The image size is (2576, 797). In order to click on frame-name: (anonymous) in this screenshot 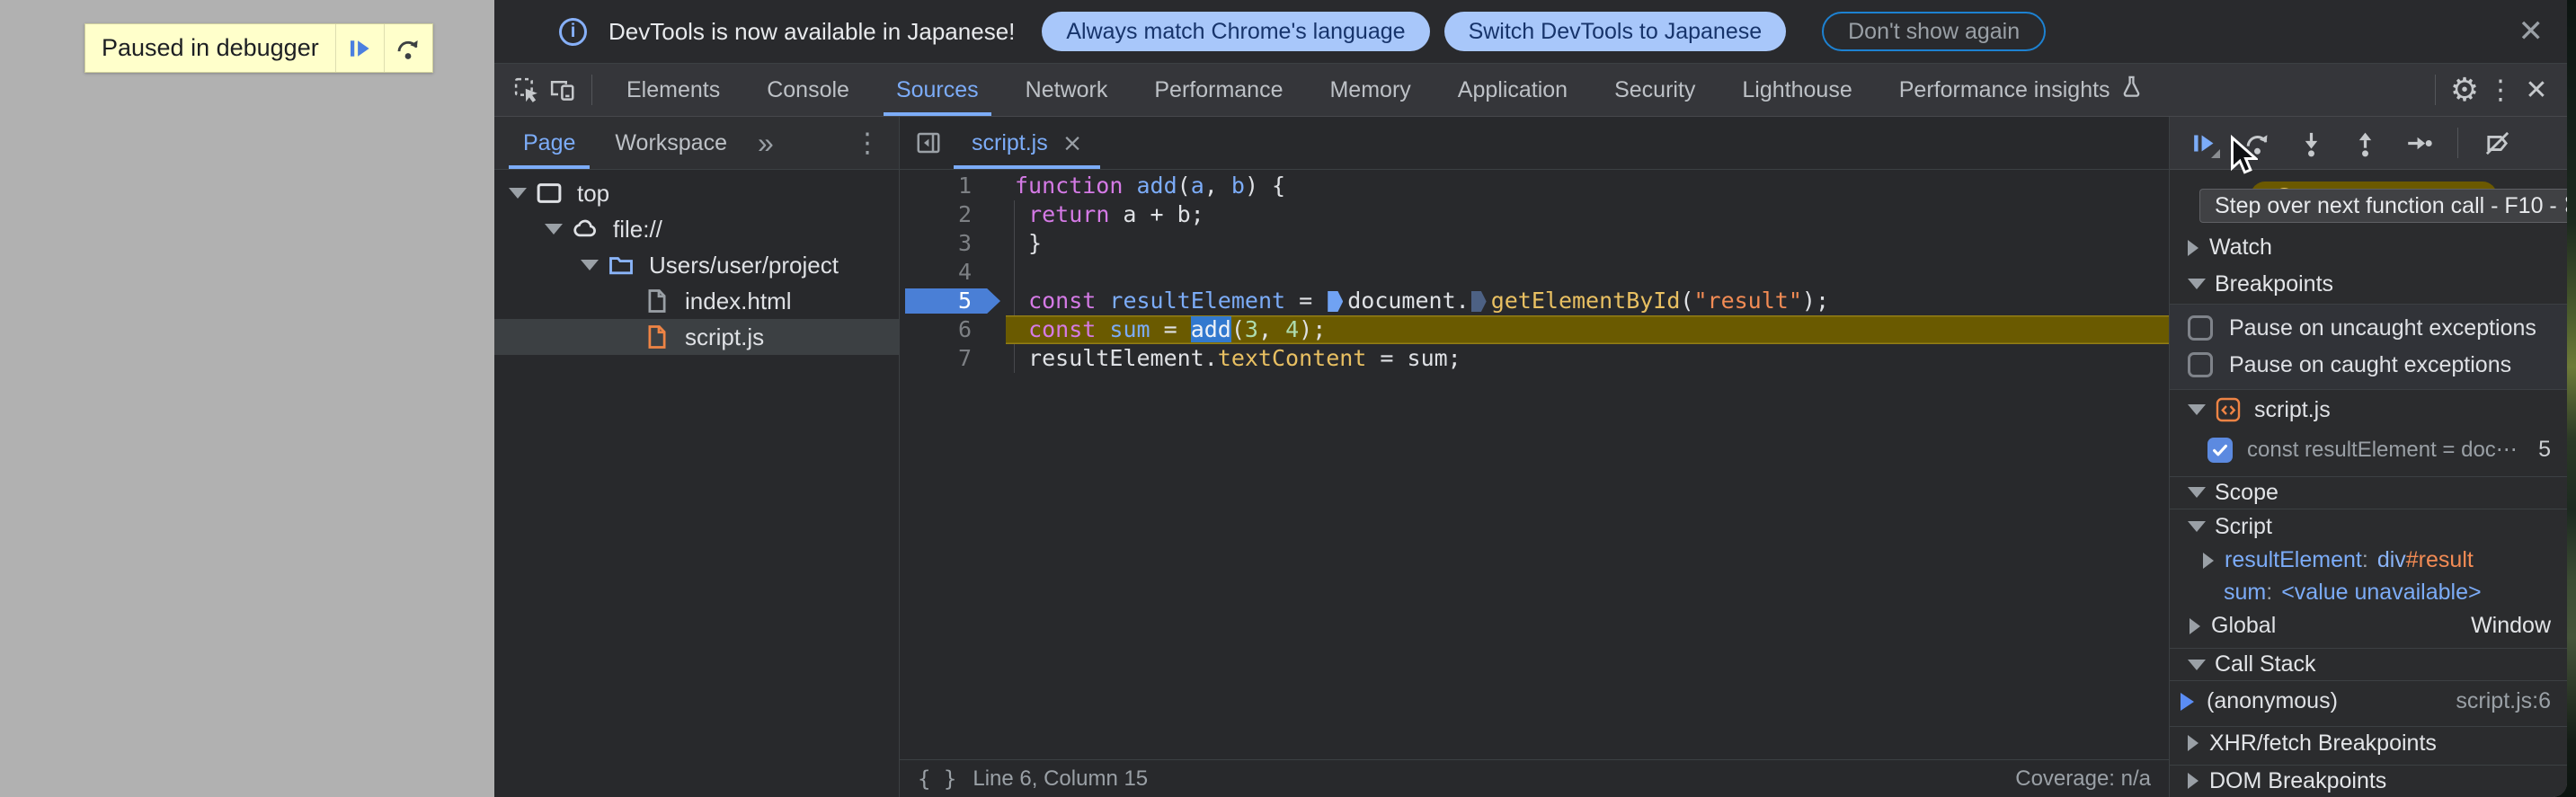, I will do `click(2272, 701)`.